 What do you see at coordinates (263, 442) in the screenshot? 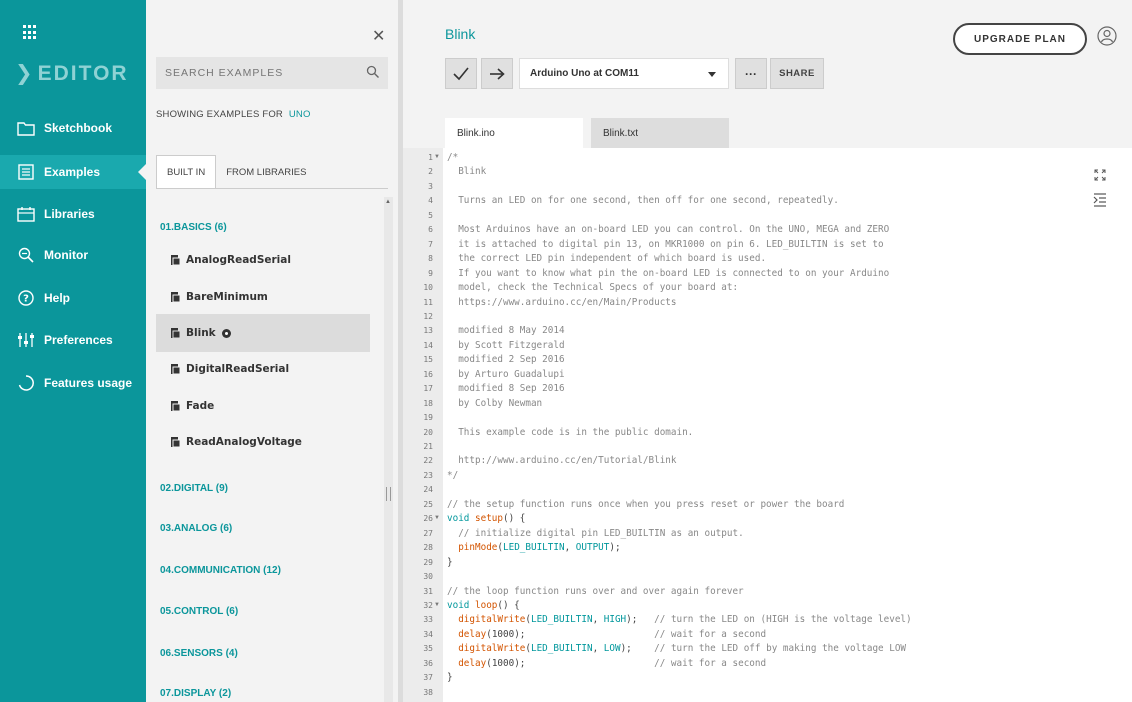
I see `example-readanalogvoltage: ReadAnalogVoltage` at bounding box center [263, 442].